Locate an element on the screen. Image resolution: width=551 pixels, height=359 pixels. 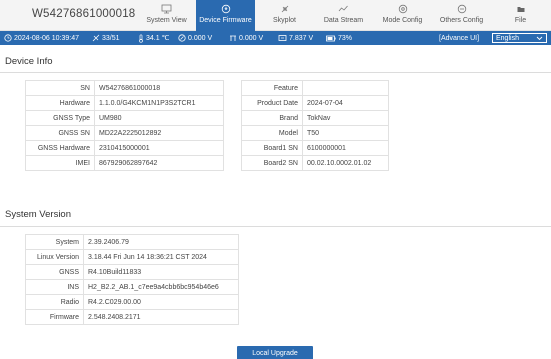
clock-icon is located at coordinates (8, 38).